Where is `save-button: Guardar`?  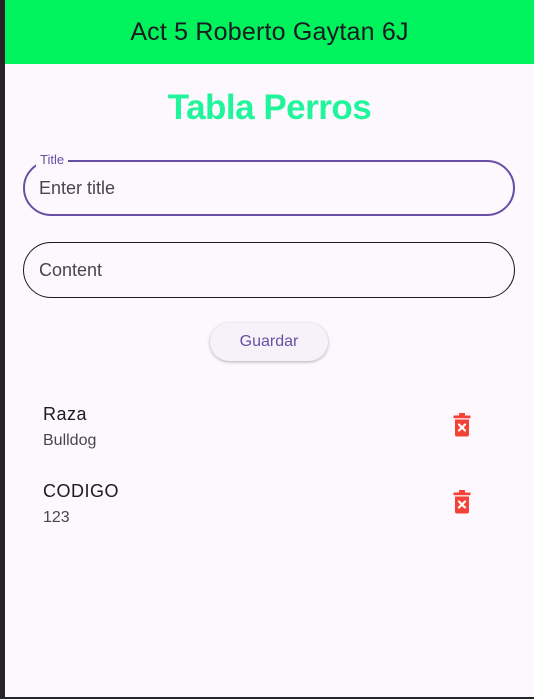
save-button: Guardar is located at coordinates (269, 342).